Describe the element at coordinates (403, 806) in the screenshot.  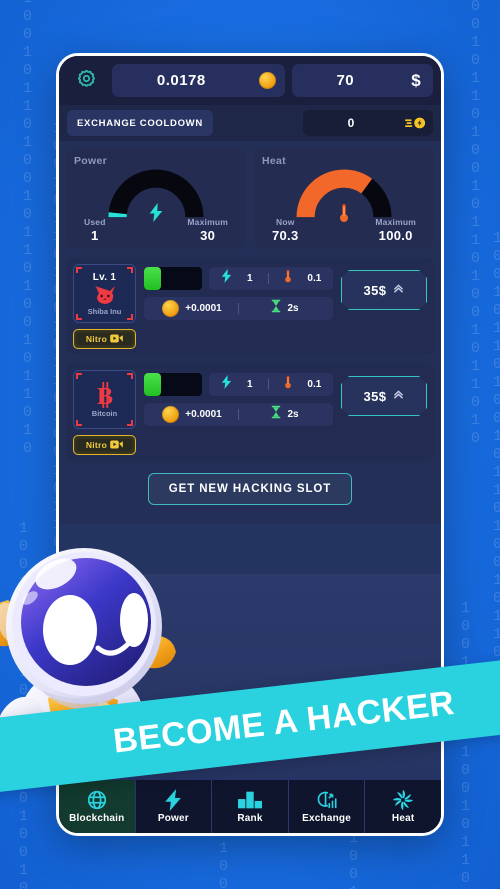
I see `nav-item-heat: Heat` at that location.